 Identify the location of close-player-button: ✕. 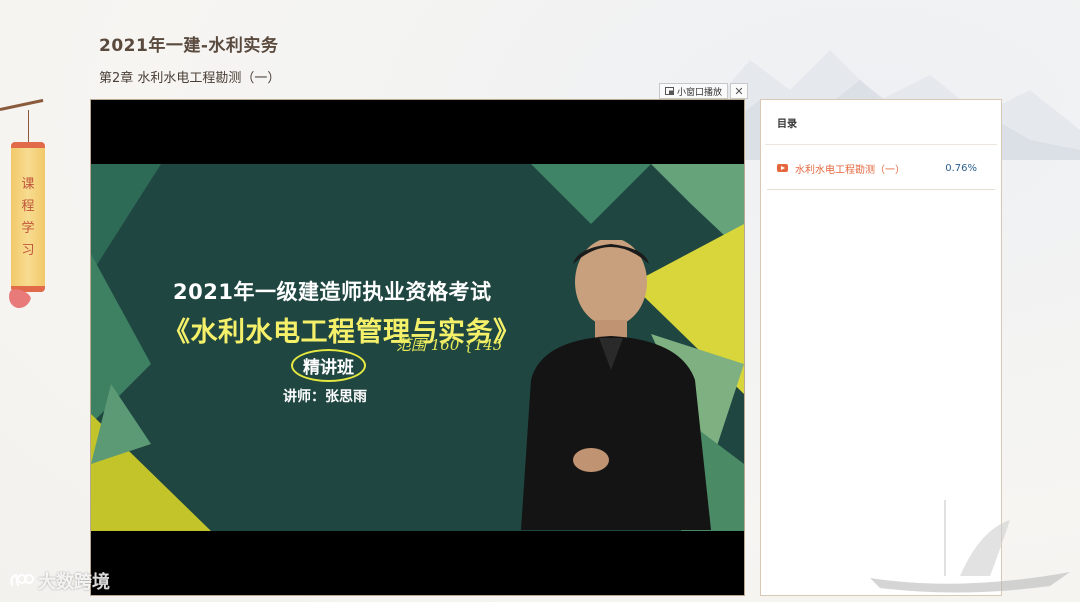
(739, 91).